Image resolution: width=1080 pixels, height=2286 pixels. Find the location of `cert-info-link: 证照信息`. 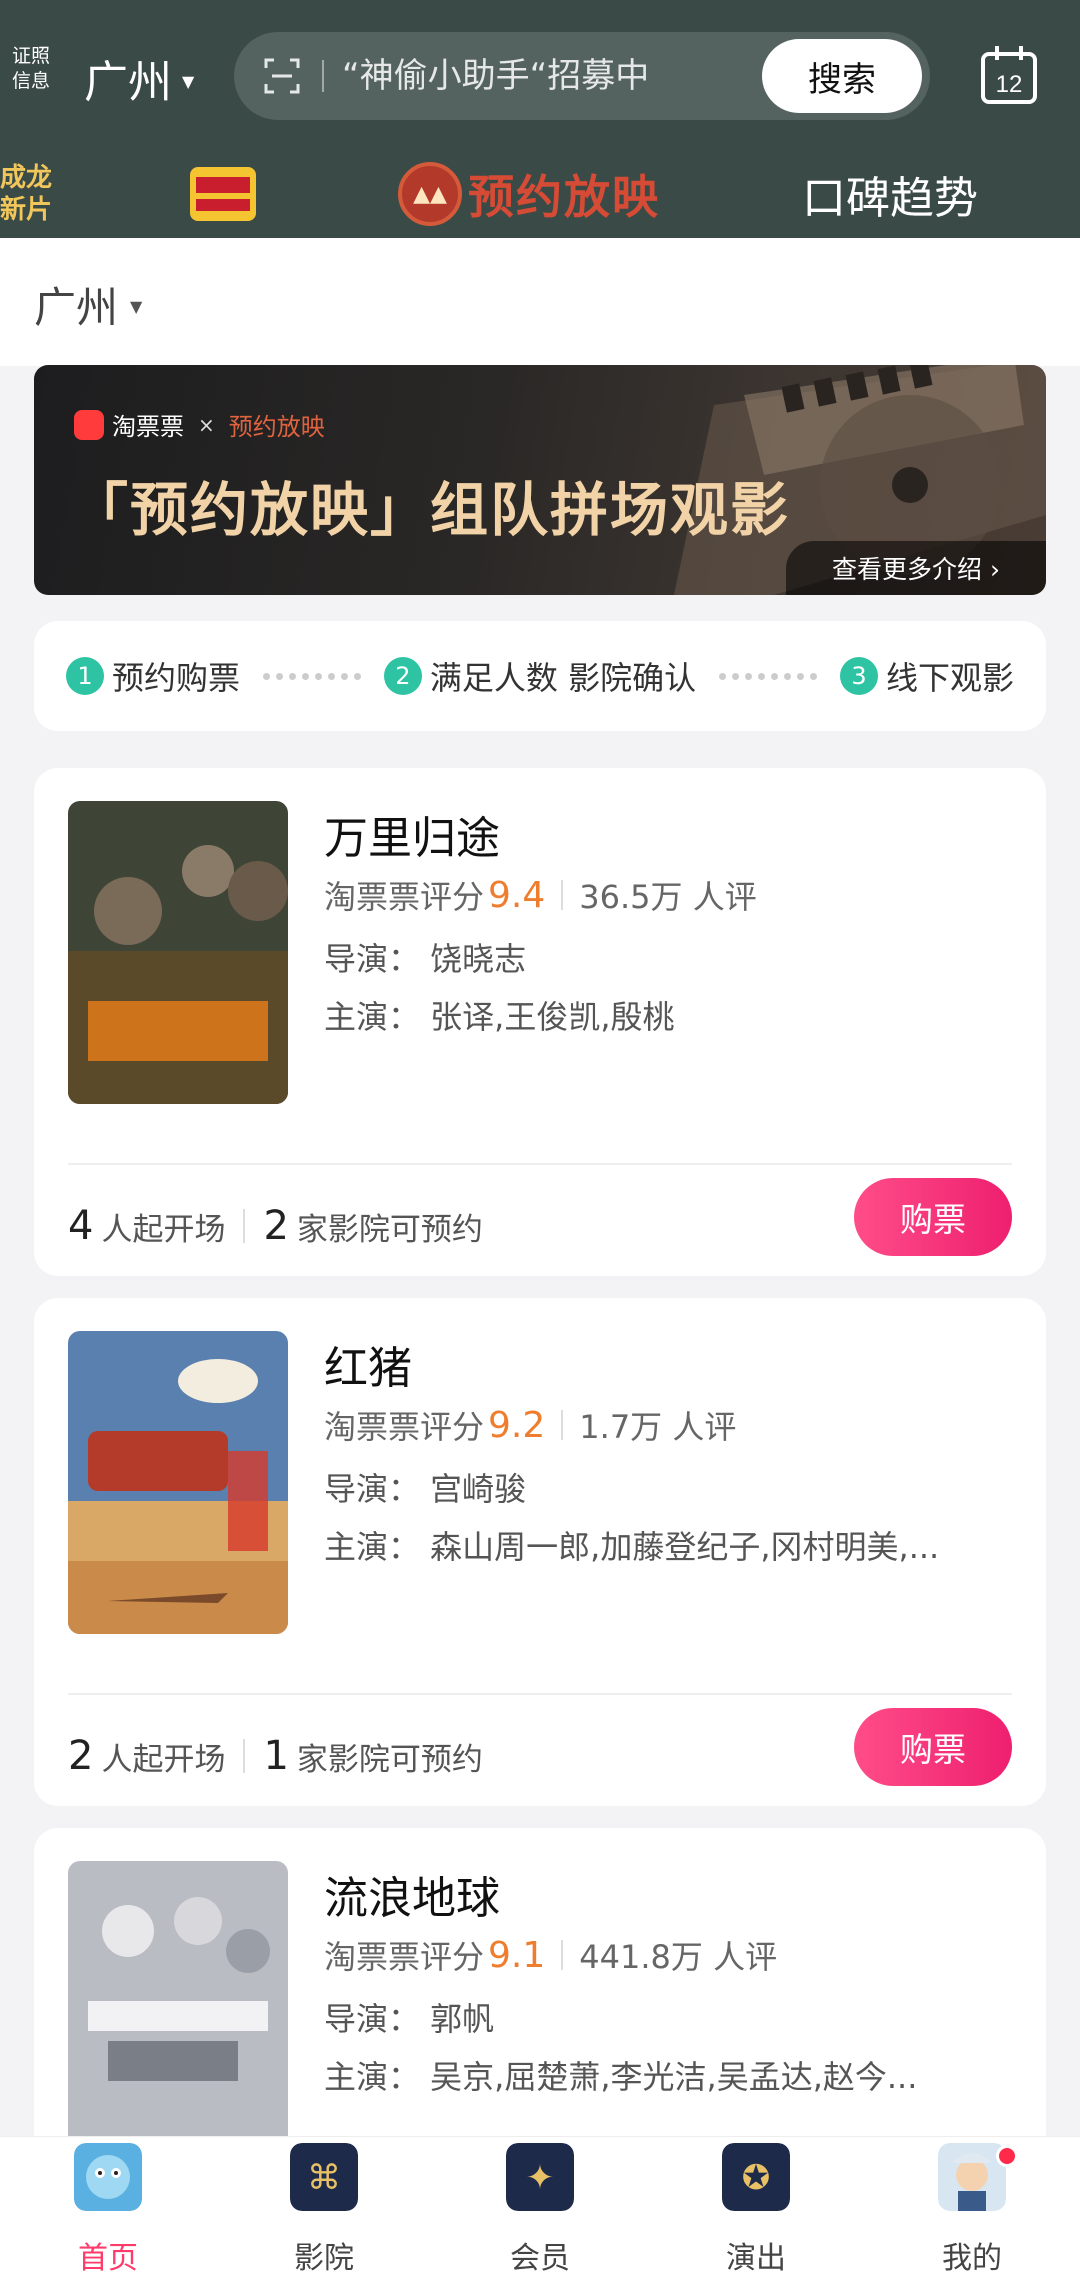

cert-info-link: 证照信息 is located at coordinates (31, 69).